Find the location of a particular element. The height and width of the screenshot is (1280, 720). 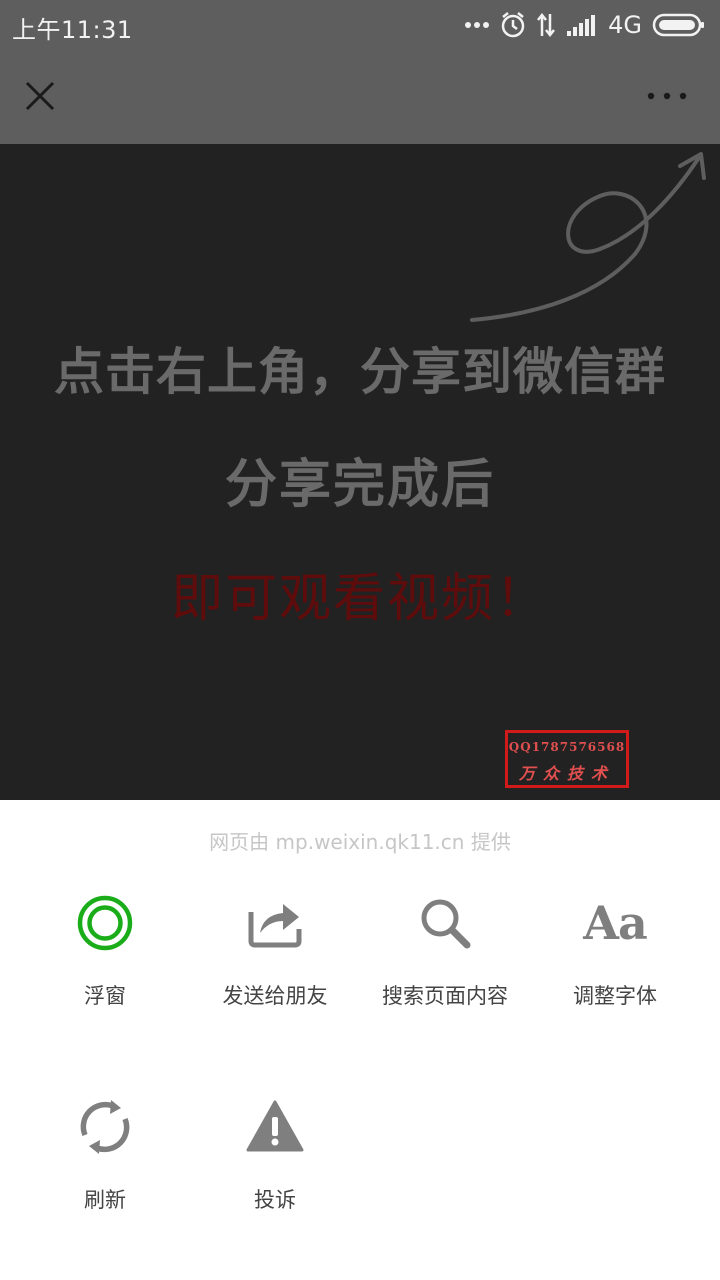

action-label: 投诉 is located at coordinates (275, 1200).